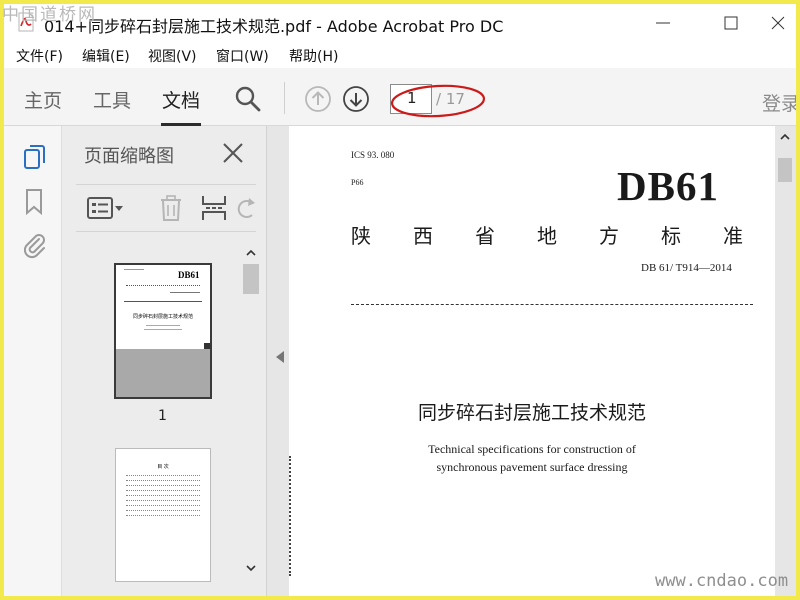 The height and width of the screenshot is (600, 800). Describe the element at coordinates (356, 99) in the screenshot. I see `arrow-down-circle-icon` at that location.